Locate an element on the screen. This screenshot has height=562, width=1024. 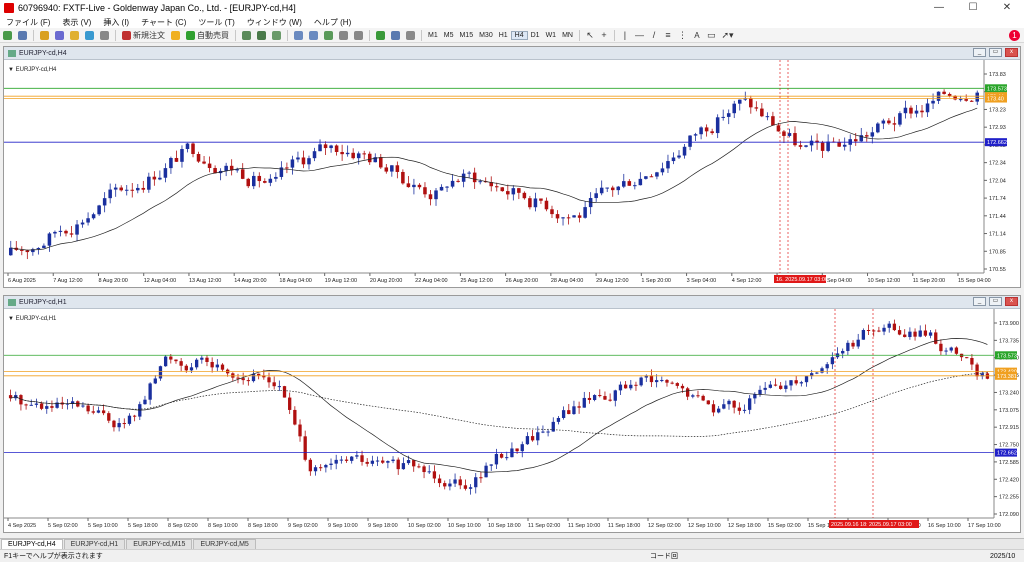
crosshair-icon: + is located at coordinates (604, 35).